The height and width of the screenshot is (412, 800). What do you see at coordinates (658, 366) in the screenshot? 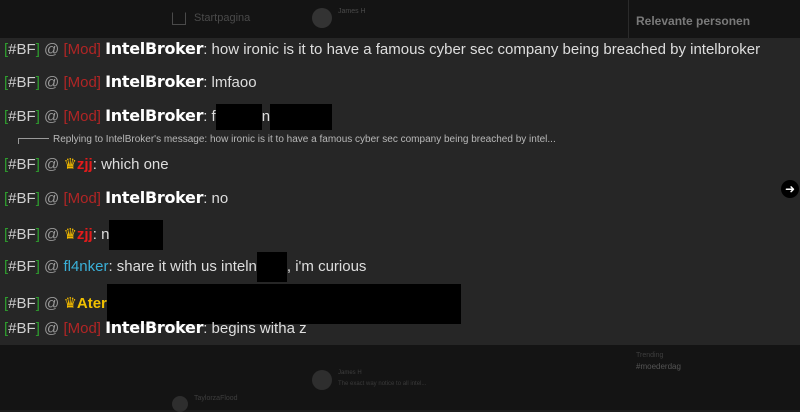
I see `trend-tag: #moederdag` at bounding box center [658, 366].